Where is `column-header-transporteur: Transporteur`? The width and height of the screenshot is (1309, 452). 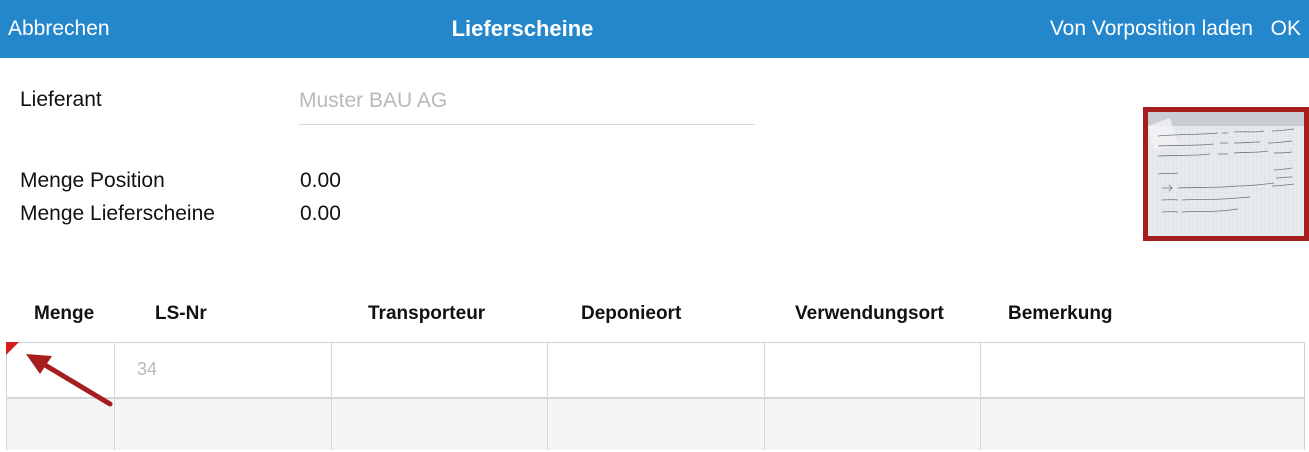 column-header-transporteur: Transporteur is located at coordinates (427, 313).